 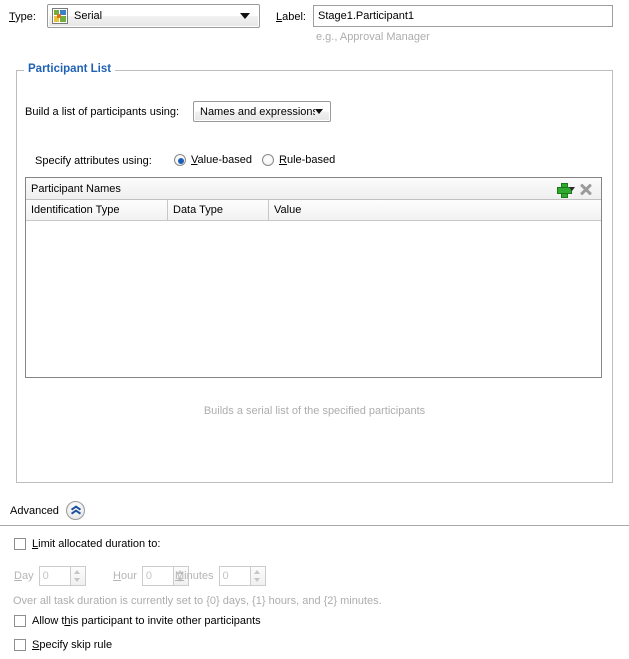 I want to click on duration-day-group: Day, so click(x=50, y=576).